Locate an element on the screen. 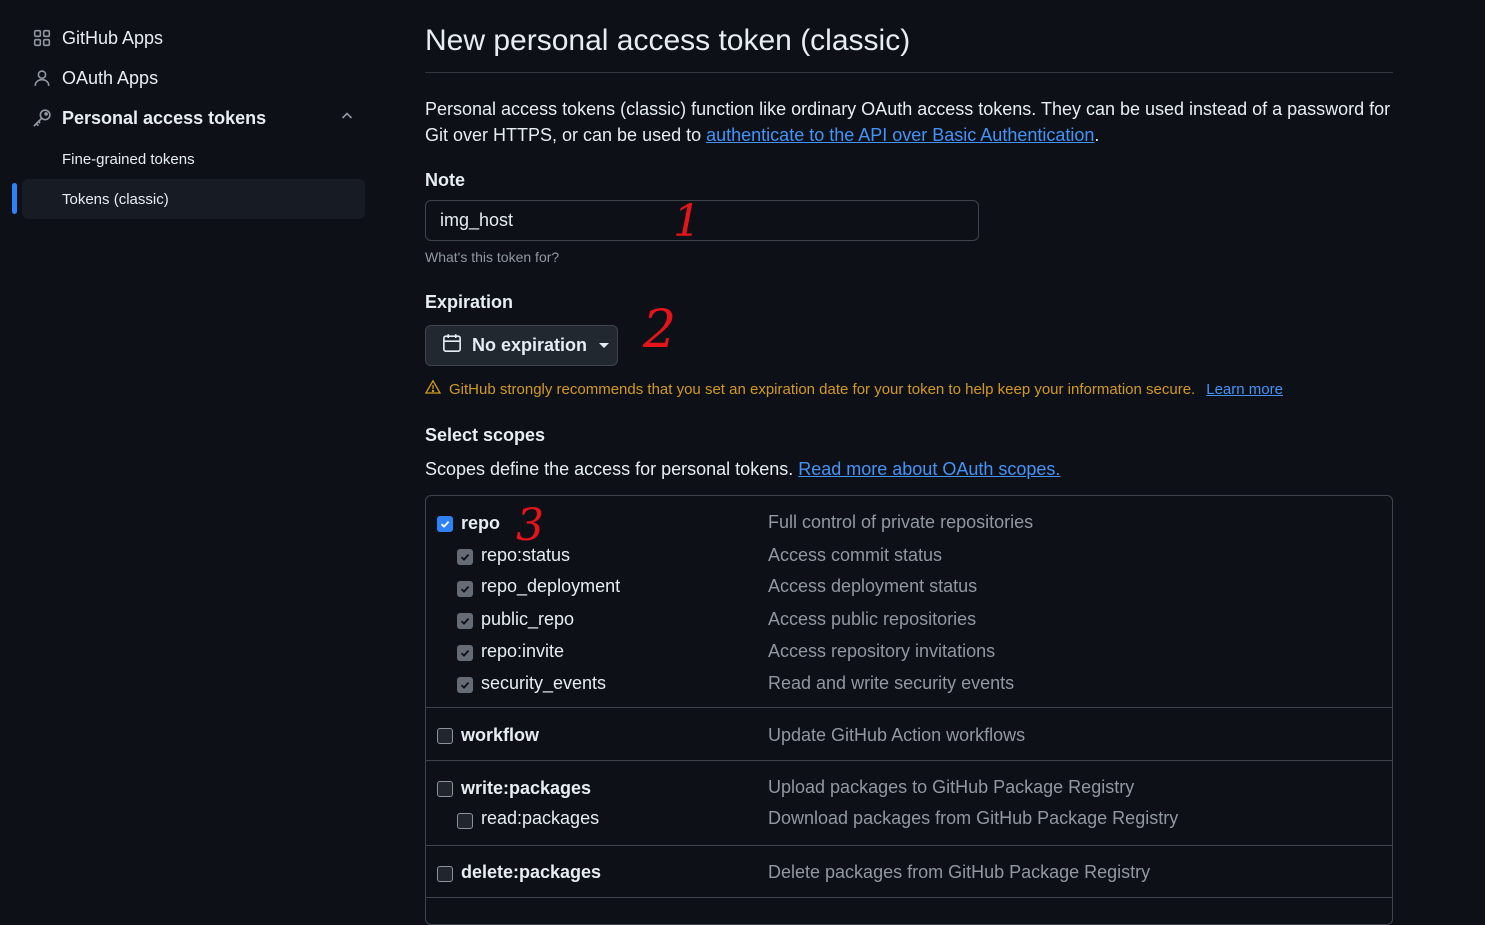 Image resolution: width=1485 pixels, height=925 pixels. checkbox-read-packages is located at coordinates (465, 821).